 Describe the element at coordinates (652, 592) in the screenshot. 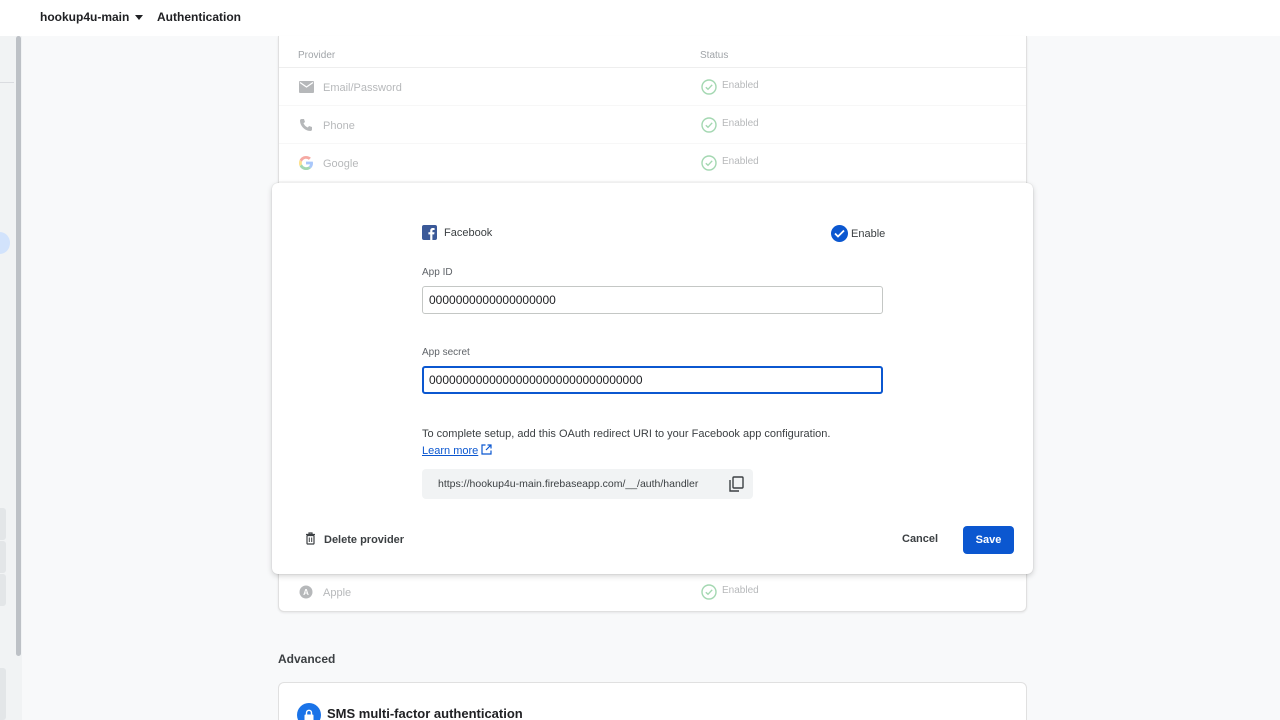

I see `provider-row-apple: A Apple Enabled` at that location.